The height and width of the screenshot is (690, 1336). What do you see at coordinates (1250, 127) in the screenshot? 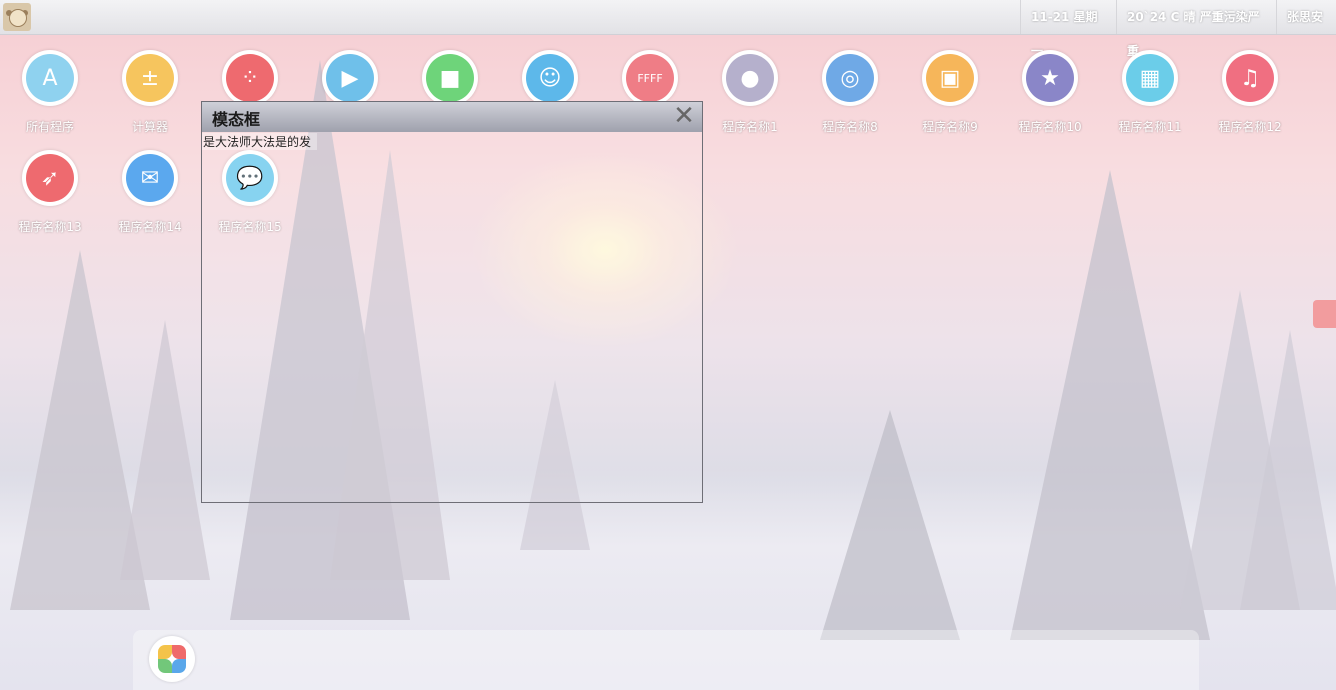
I see `app-label: 程序名称12` at bounding box center [1250, 127].